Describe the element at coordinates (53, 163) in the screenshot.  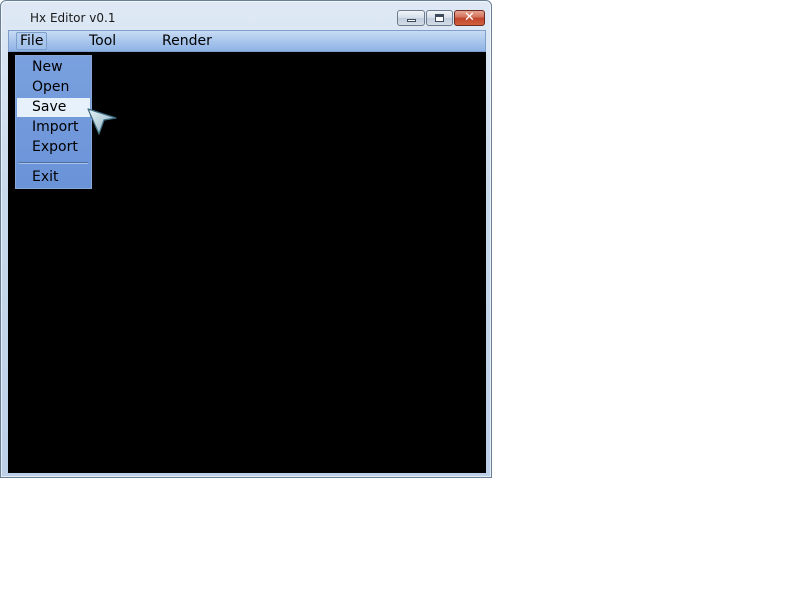
I see `menu-separator` at that location.